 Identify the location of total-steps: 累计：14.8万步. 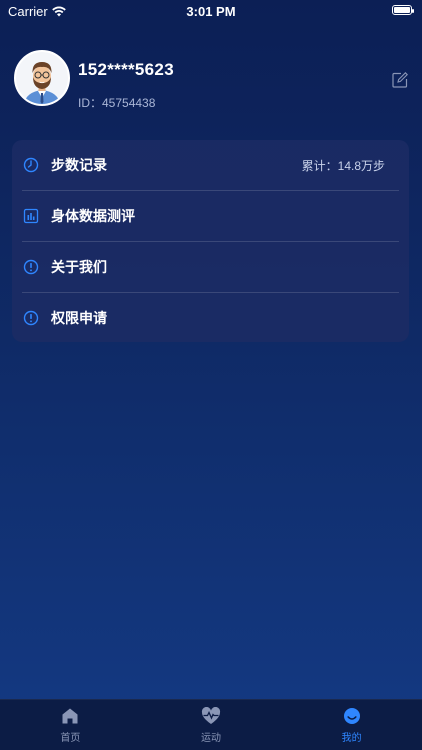
(343, 165).